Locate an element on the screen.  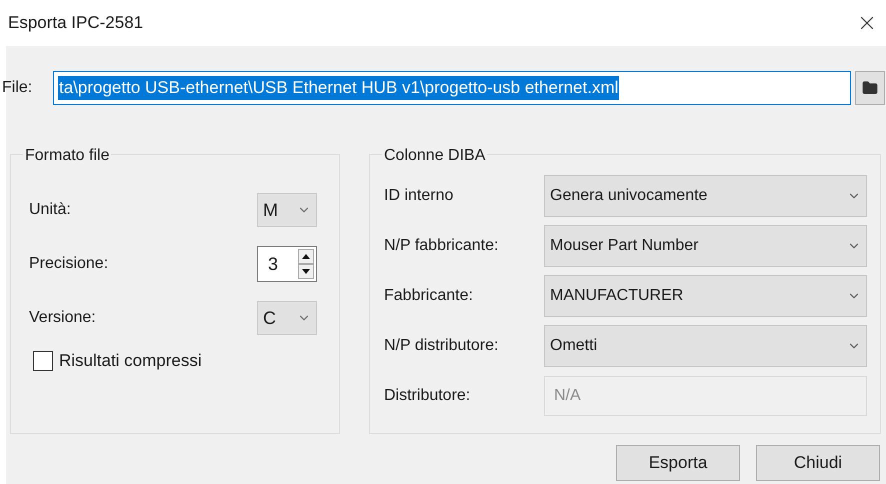
dropdown: C is located at coordinates (287, 318).